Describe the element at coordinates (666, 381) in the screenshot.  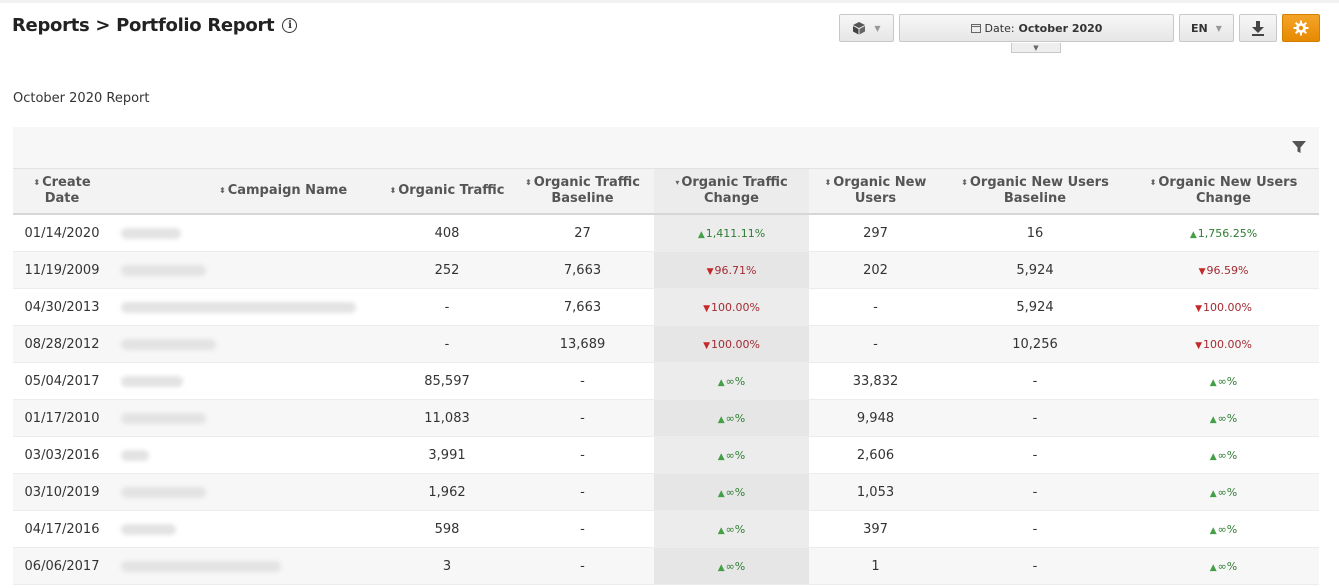
I see `table-row: 05/04/2017 85,597- ▲∞% 33,832- ▲∞%` at that location.